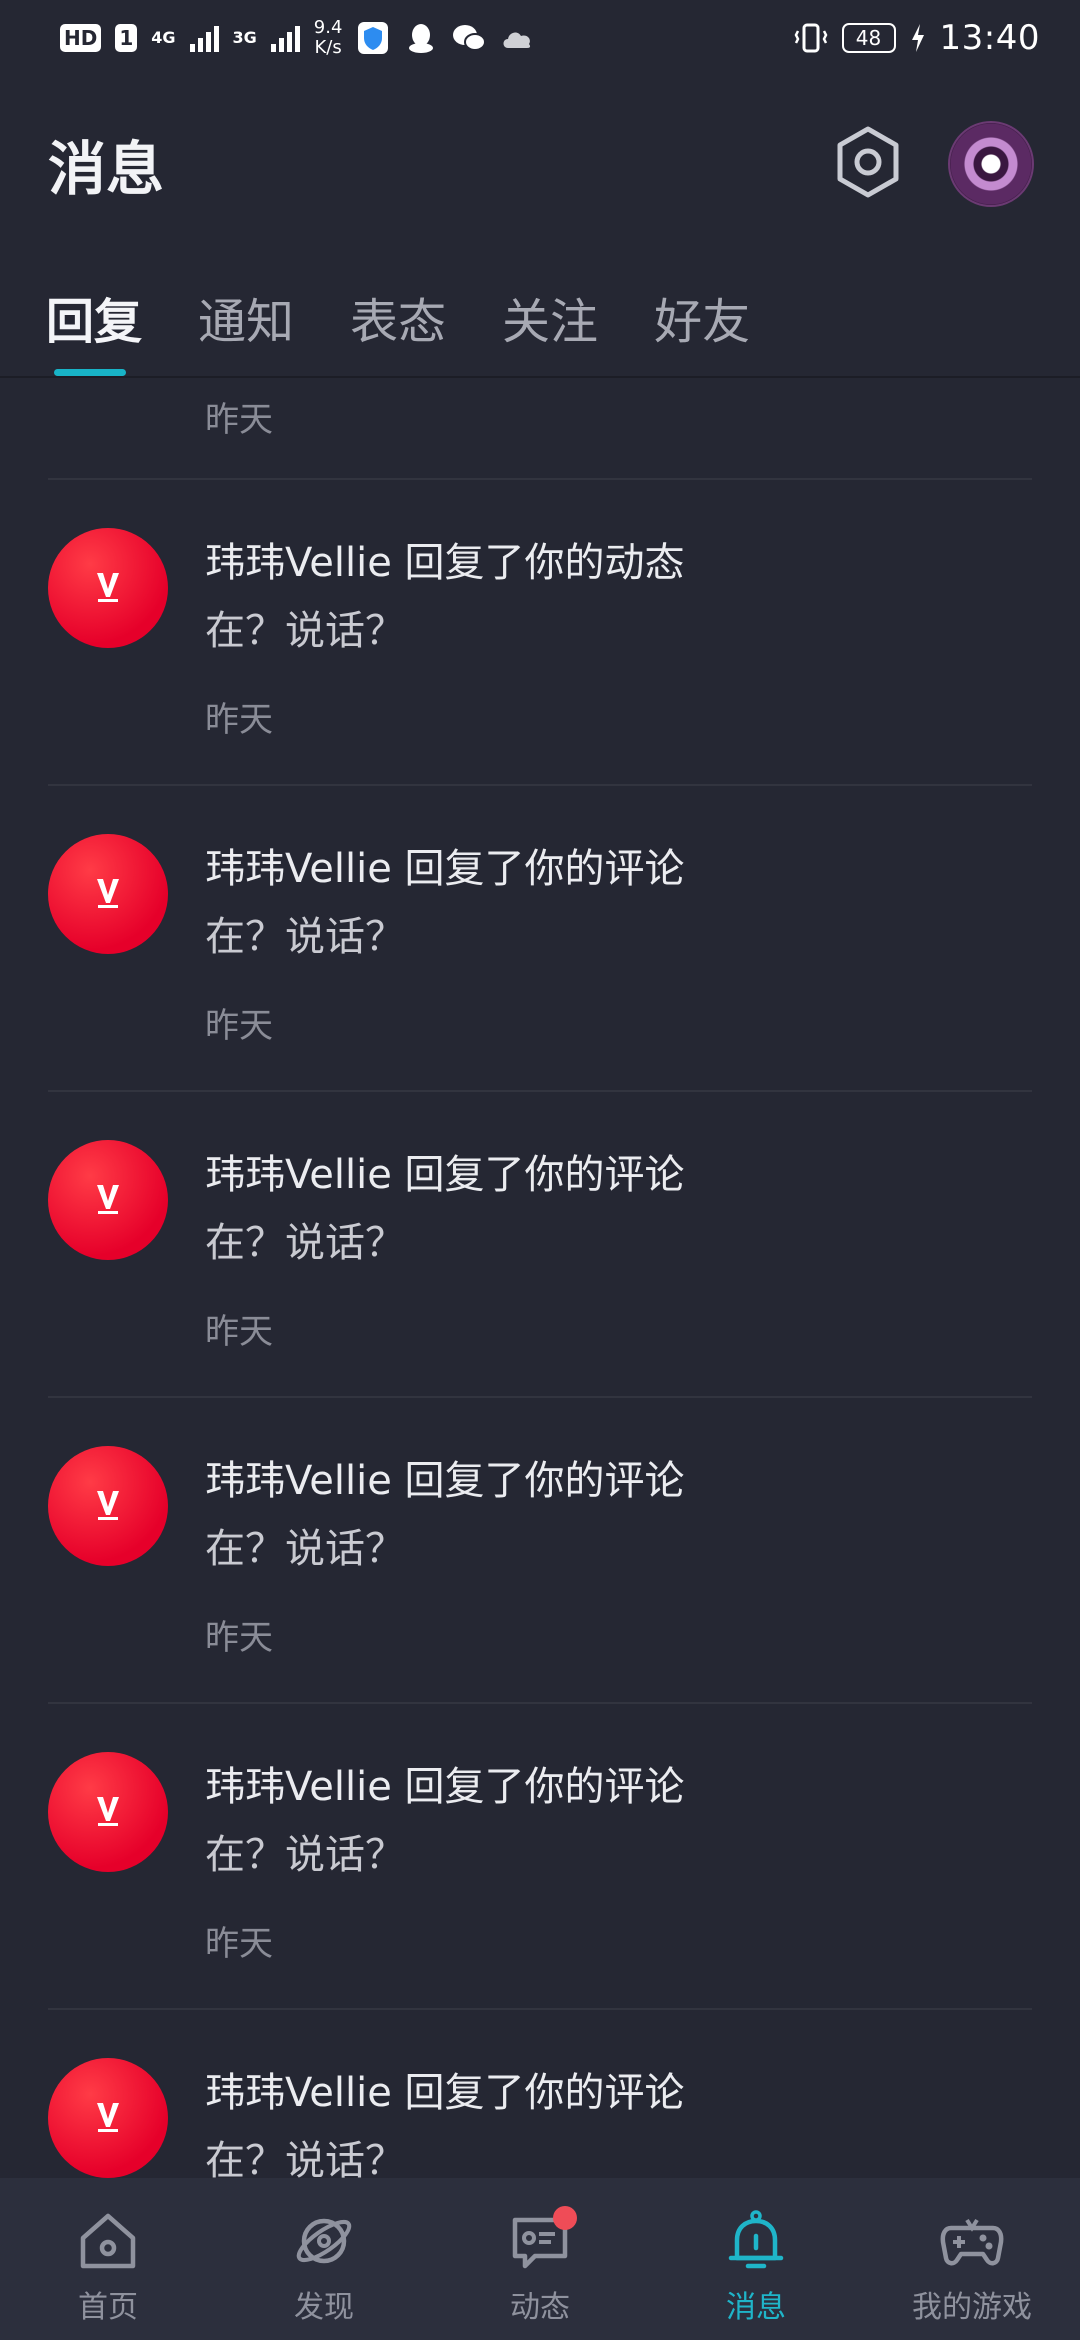  I want to click on nav-my-games: 我的游戏, so click(972, 2259).